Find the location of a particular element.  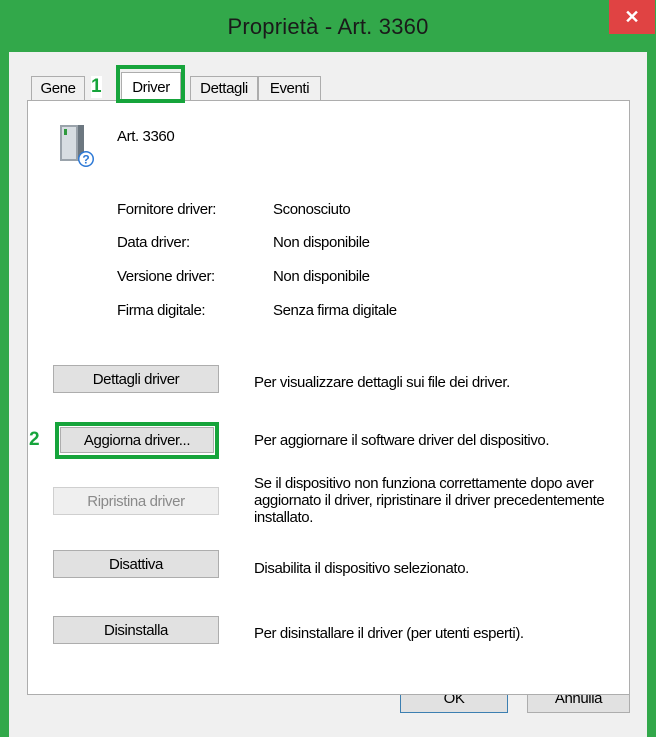

property-label: Firma digitale: is located at coordinates (161, 310).